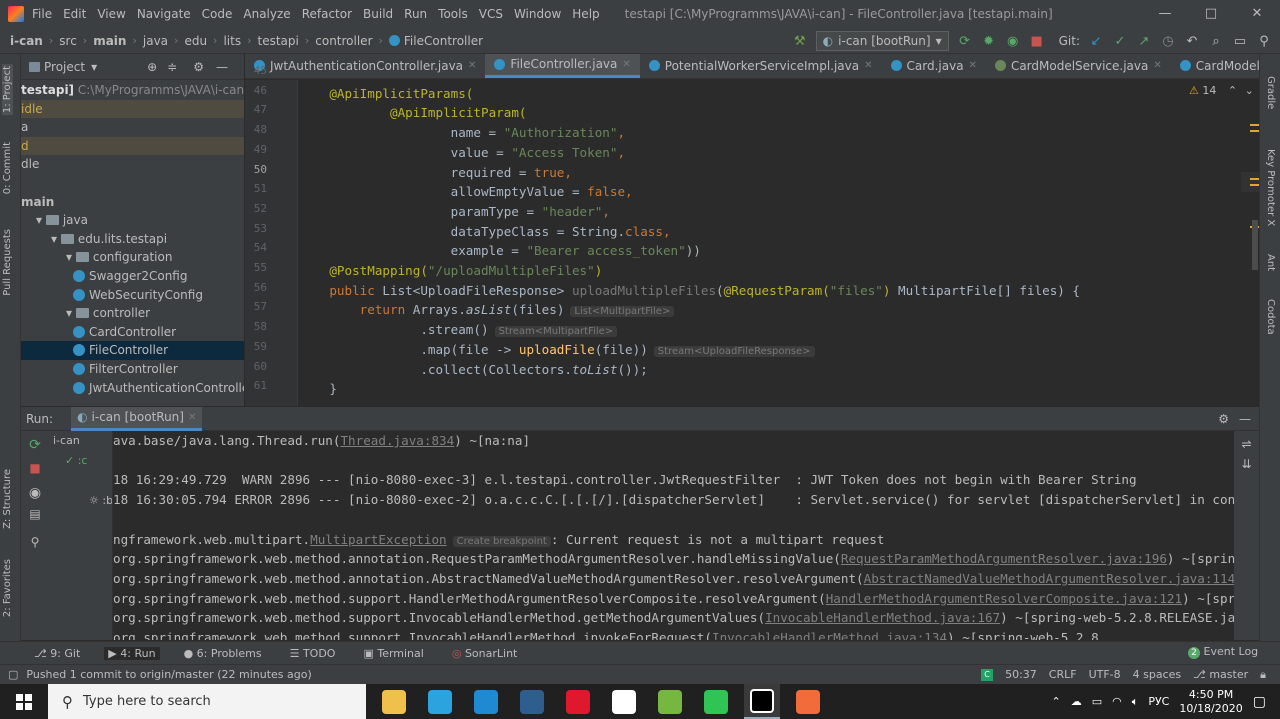 Image resolution: width=1280 pixels, height=719 pixels. What do you see at coordinates (1263, 675) in the screenshot?
I see `lock-icon: 🔒︎` at bounding box center [1263, 675].